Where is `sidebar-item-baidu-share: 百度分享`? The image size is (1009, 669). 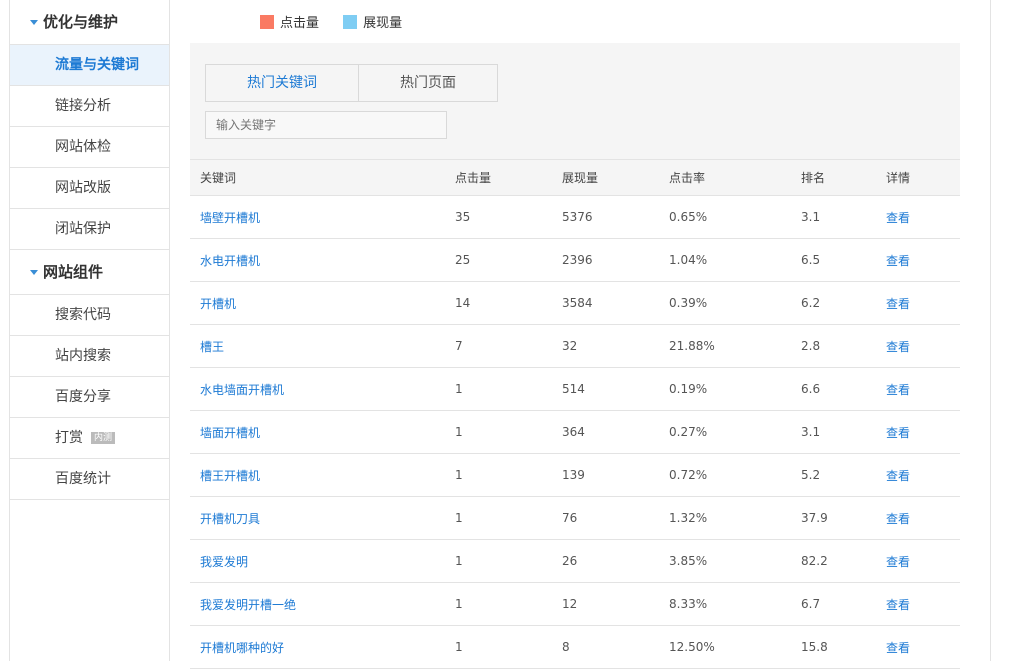
sidebar-item-baidu-share: 百度分享 is located at coordinates (89, 397).